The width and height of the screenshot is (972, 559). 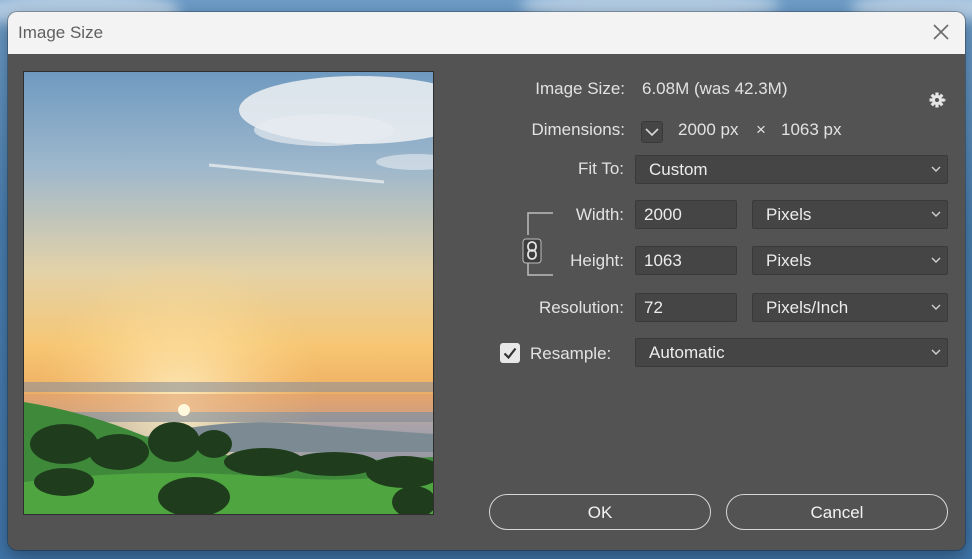 What do you see at coordinates (601, 168) in the screenshot?
I see `fit-to-label: Fit To:` at bounding box center [601, 168].